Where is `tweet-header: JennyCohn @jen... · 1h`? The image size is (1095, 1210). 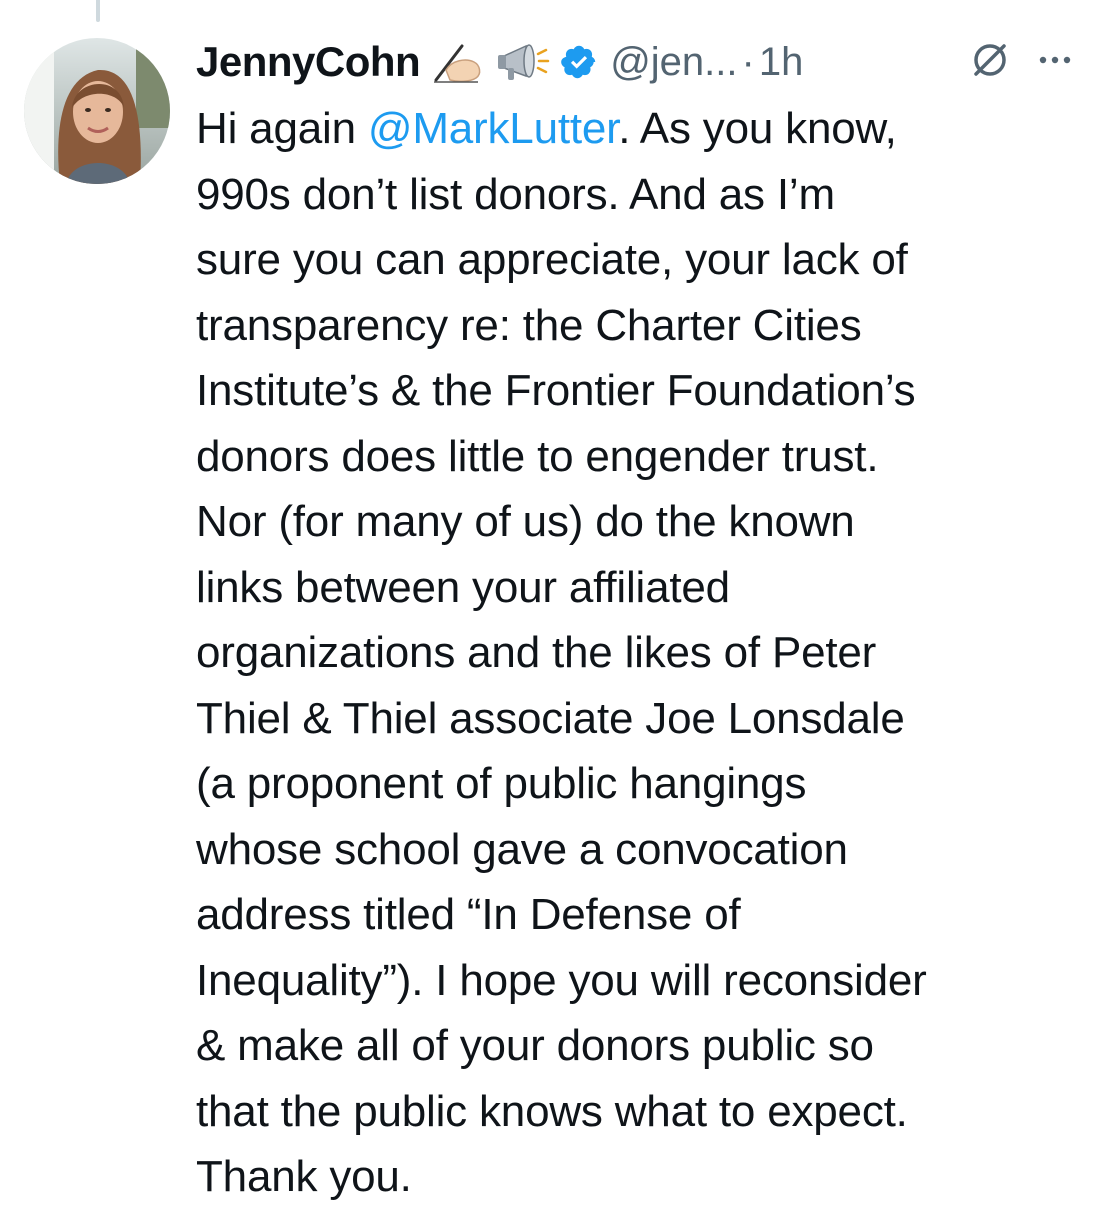
tweet-header: JennyCohn @jen... · 1h is located at coordinates (636, 62).